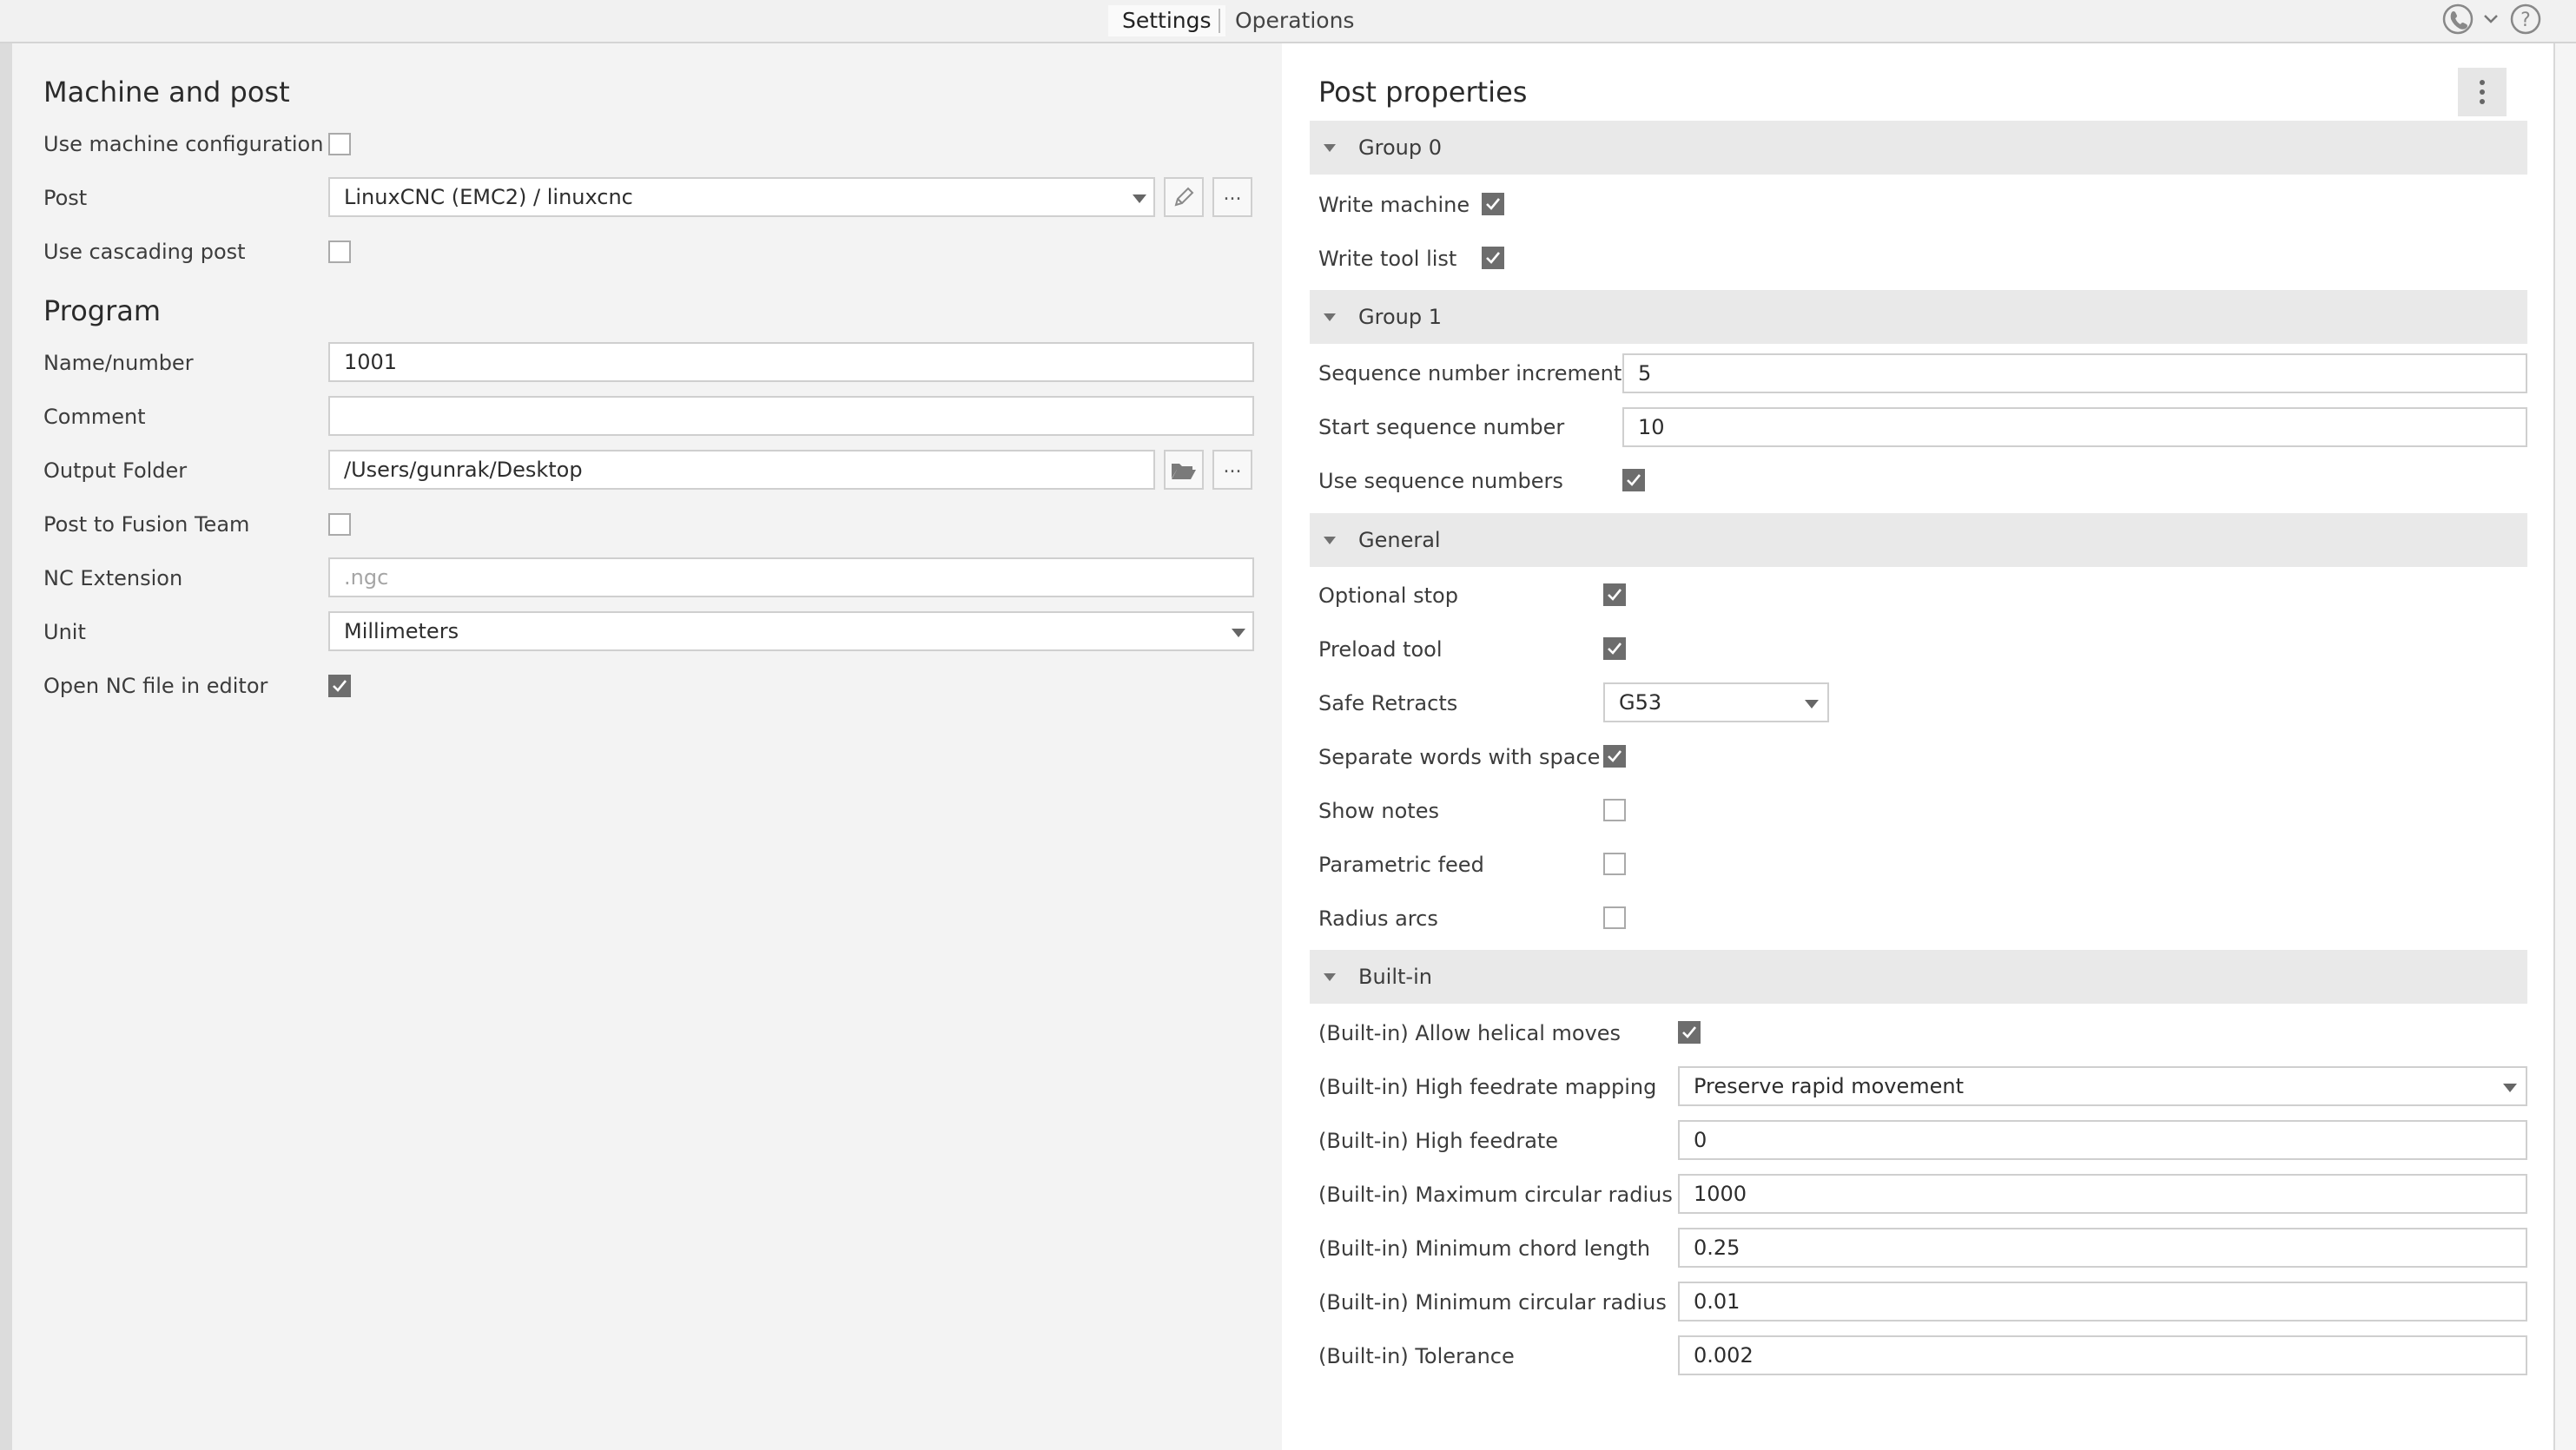  Describe the element at coordinates (1238, 633) in the screenshot. I see `unit-dropdown-caret-icon` at that location.